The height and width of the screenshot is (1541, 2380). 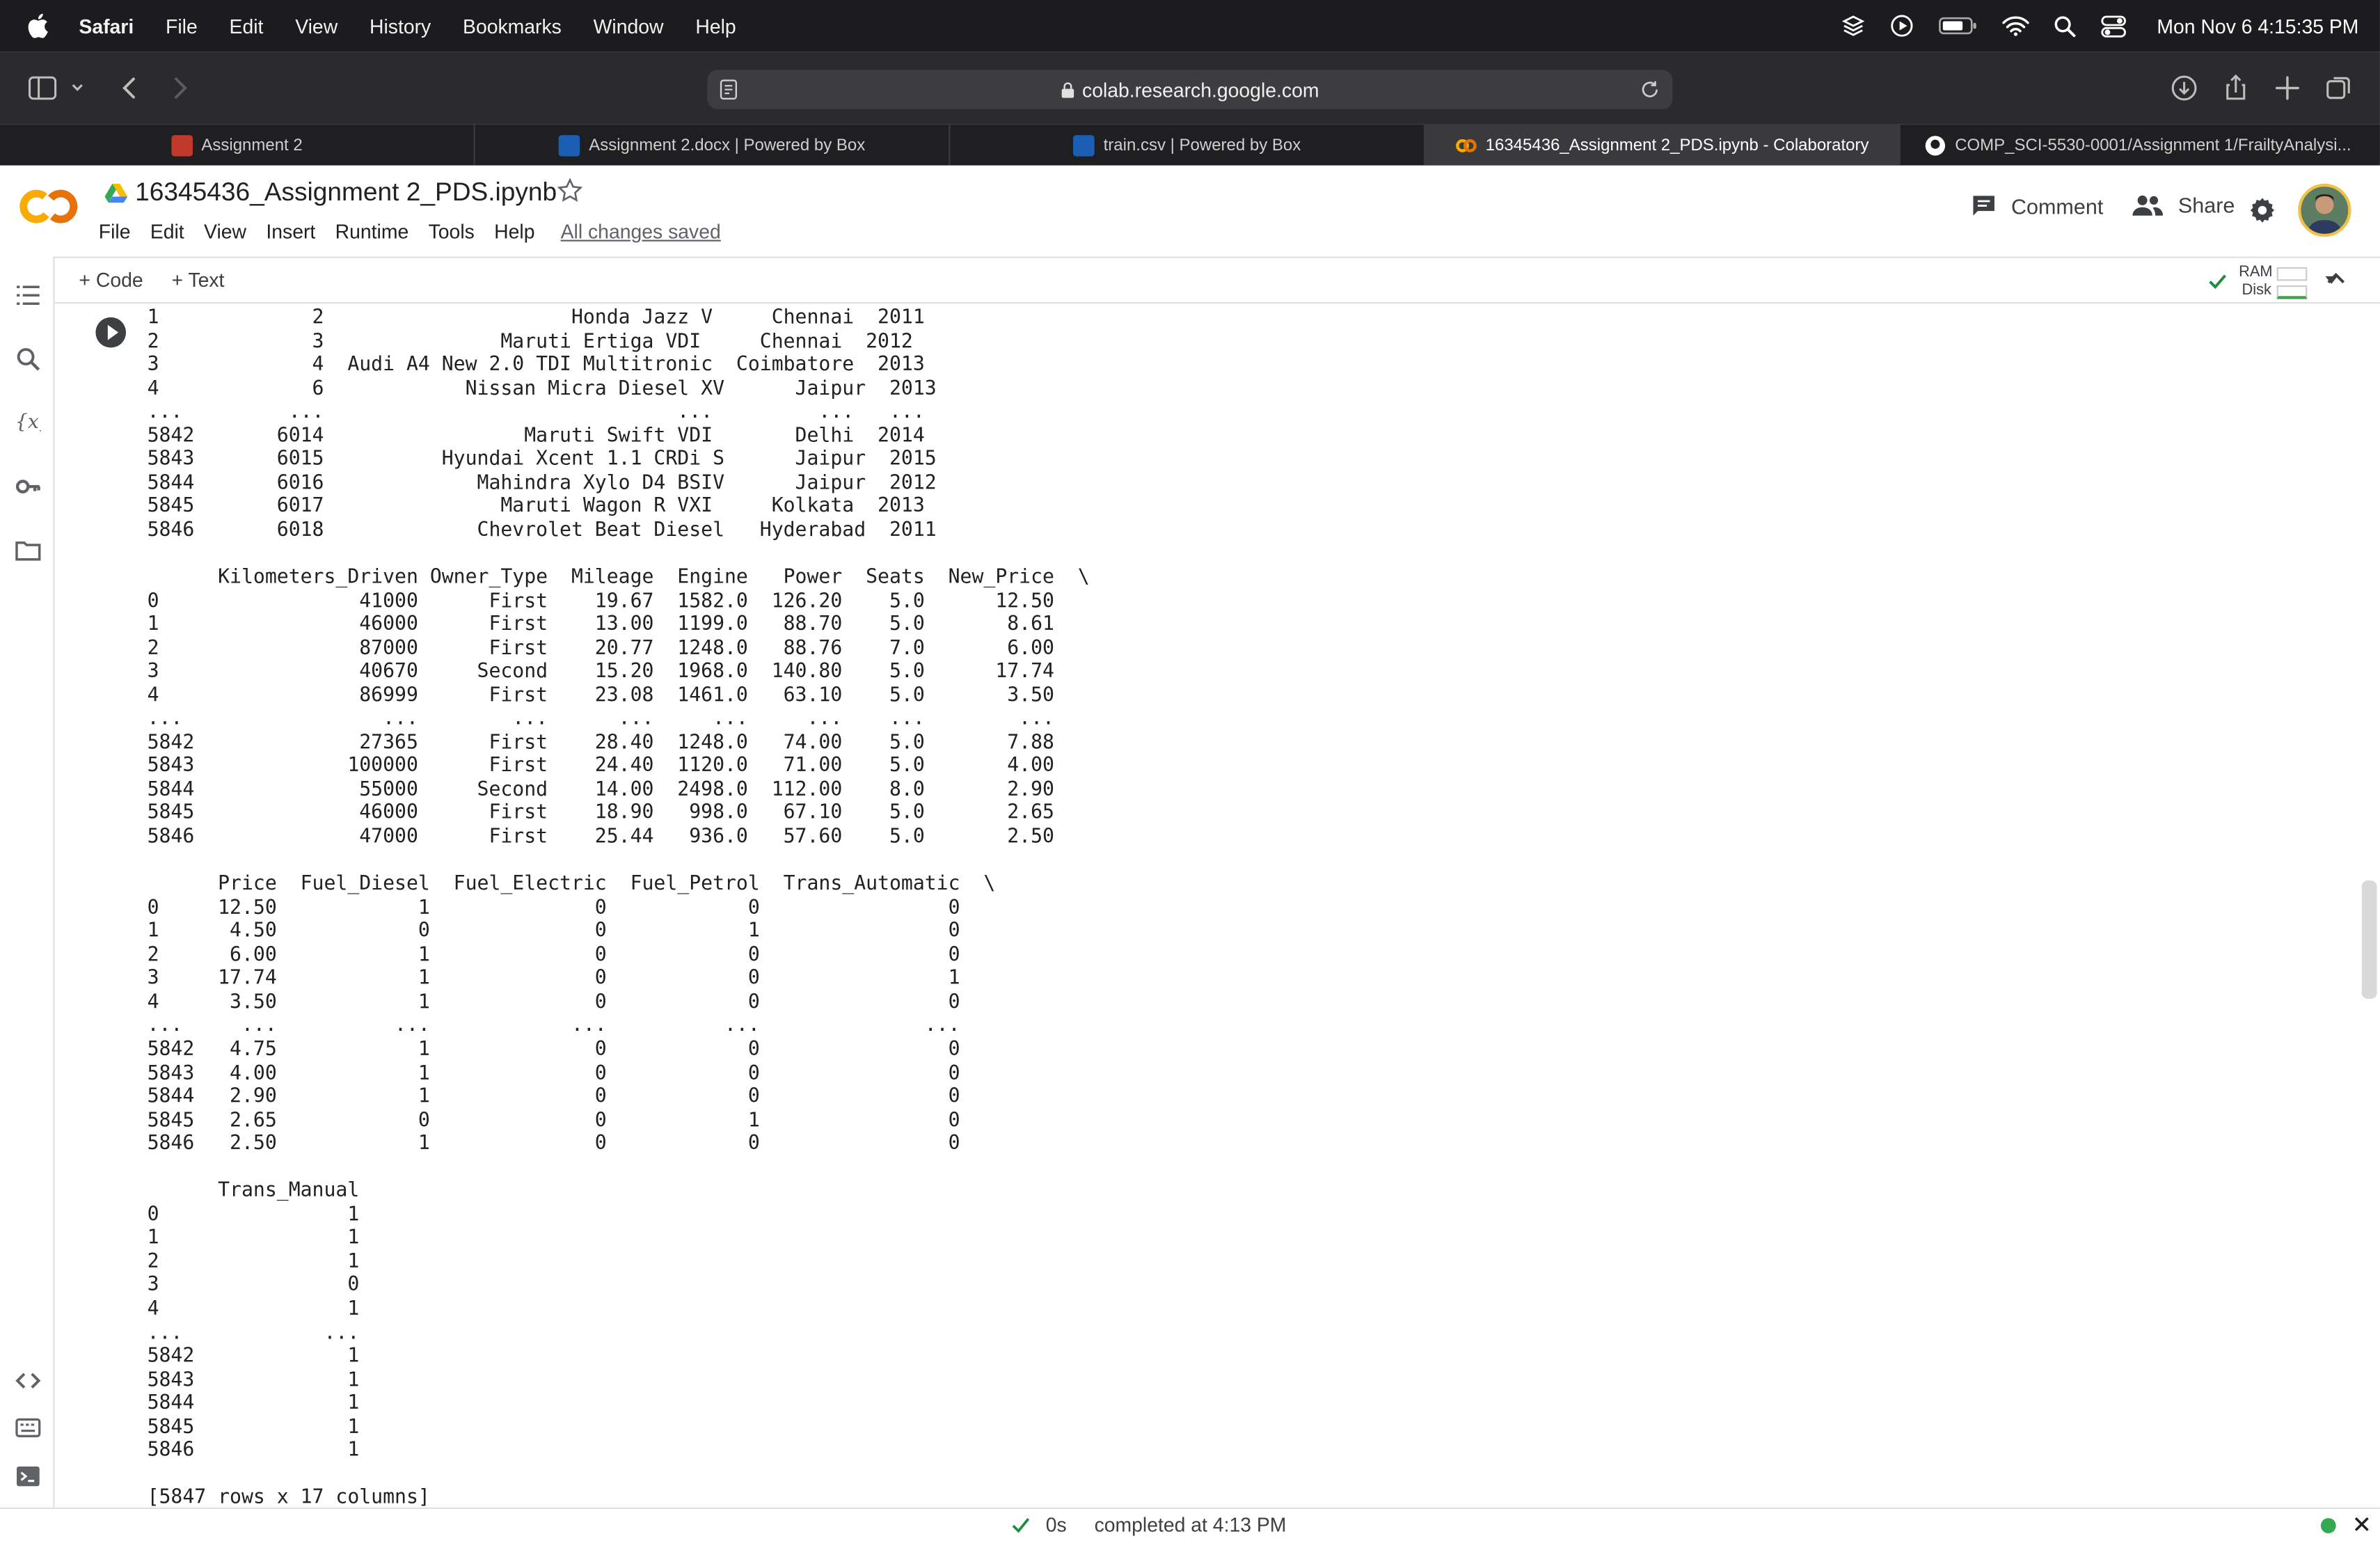 What do you see at coordinates (2275, 282) in the screenshot?
I see `resource-indicator: RAM Disk` at bounding box center [2275, 282].